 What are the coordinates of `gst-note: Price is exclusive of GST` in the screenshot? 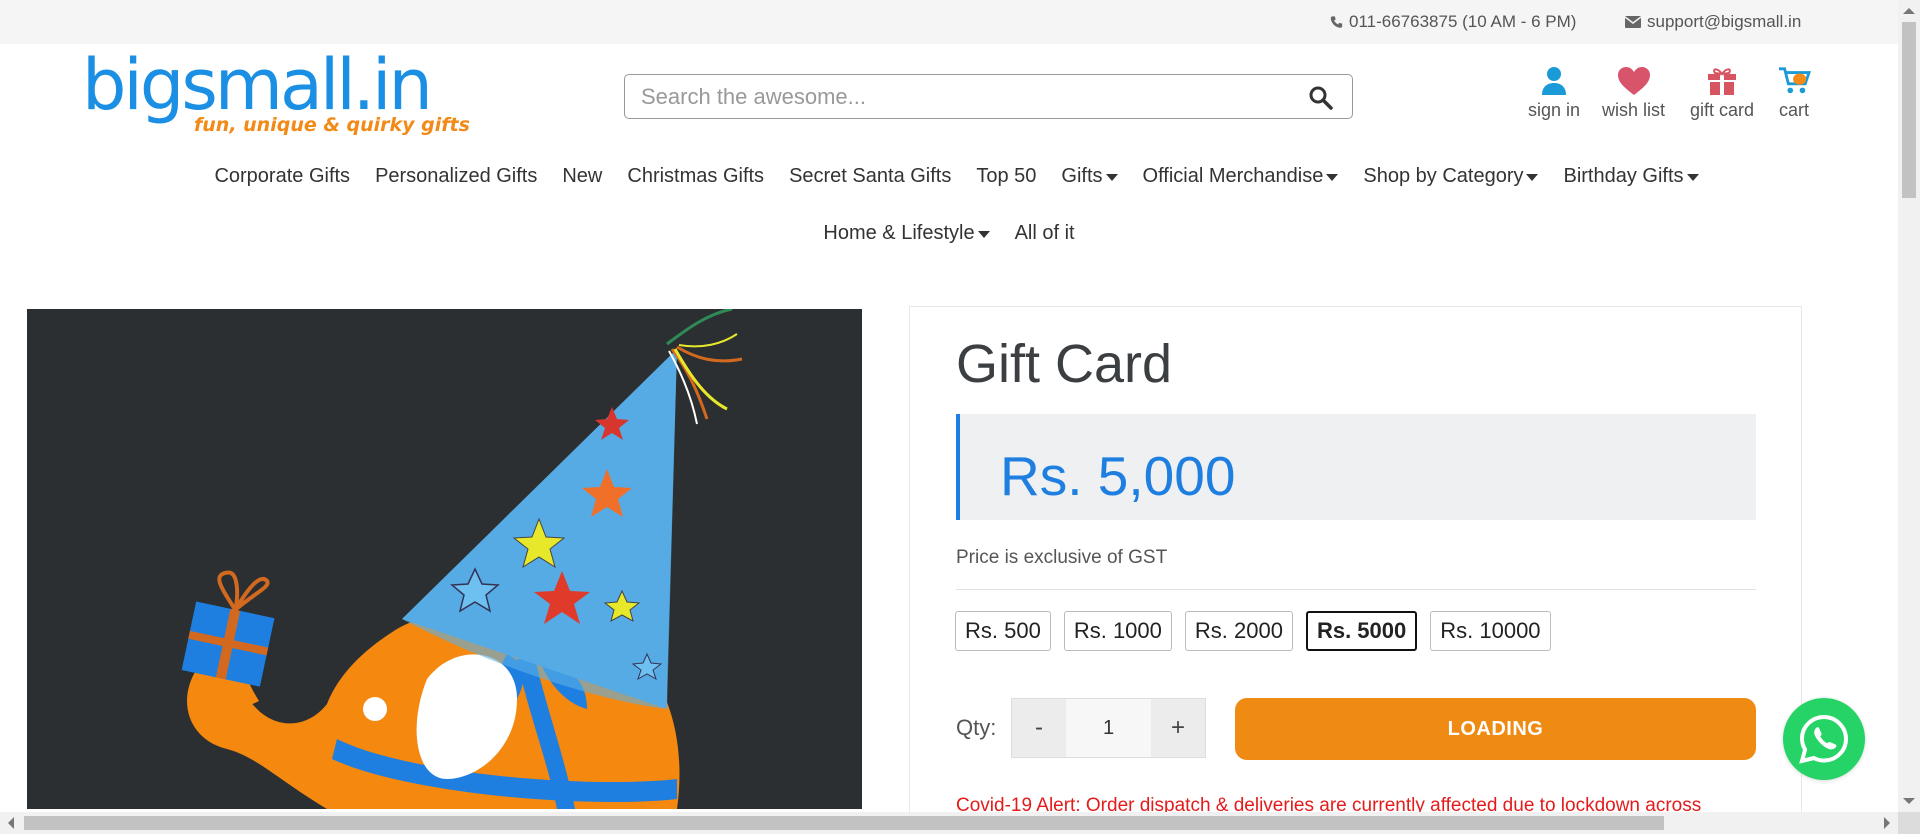 It's located at (1062, 557).